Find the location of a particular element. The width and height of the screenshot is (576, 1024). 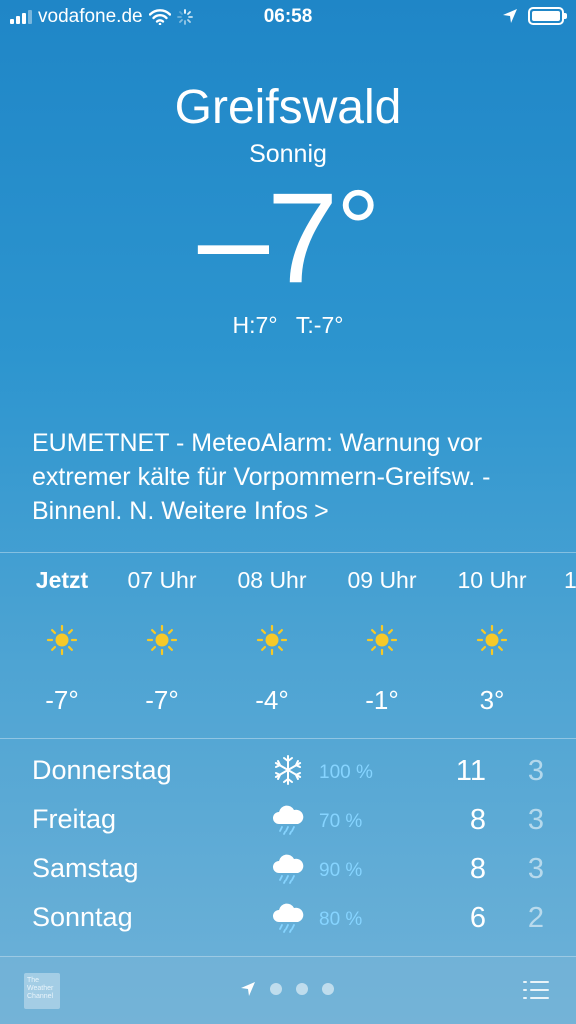

list-icon is located at coordinates (536, 990).